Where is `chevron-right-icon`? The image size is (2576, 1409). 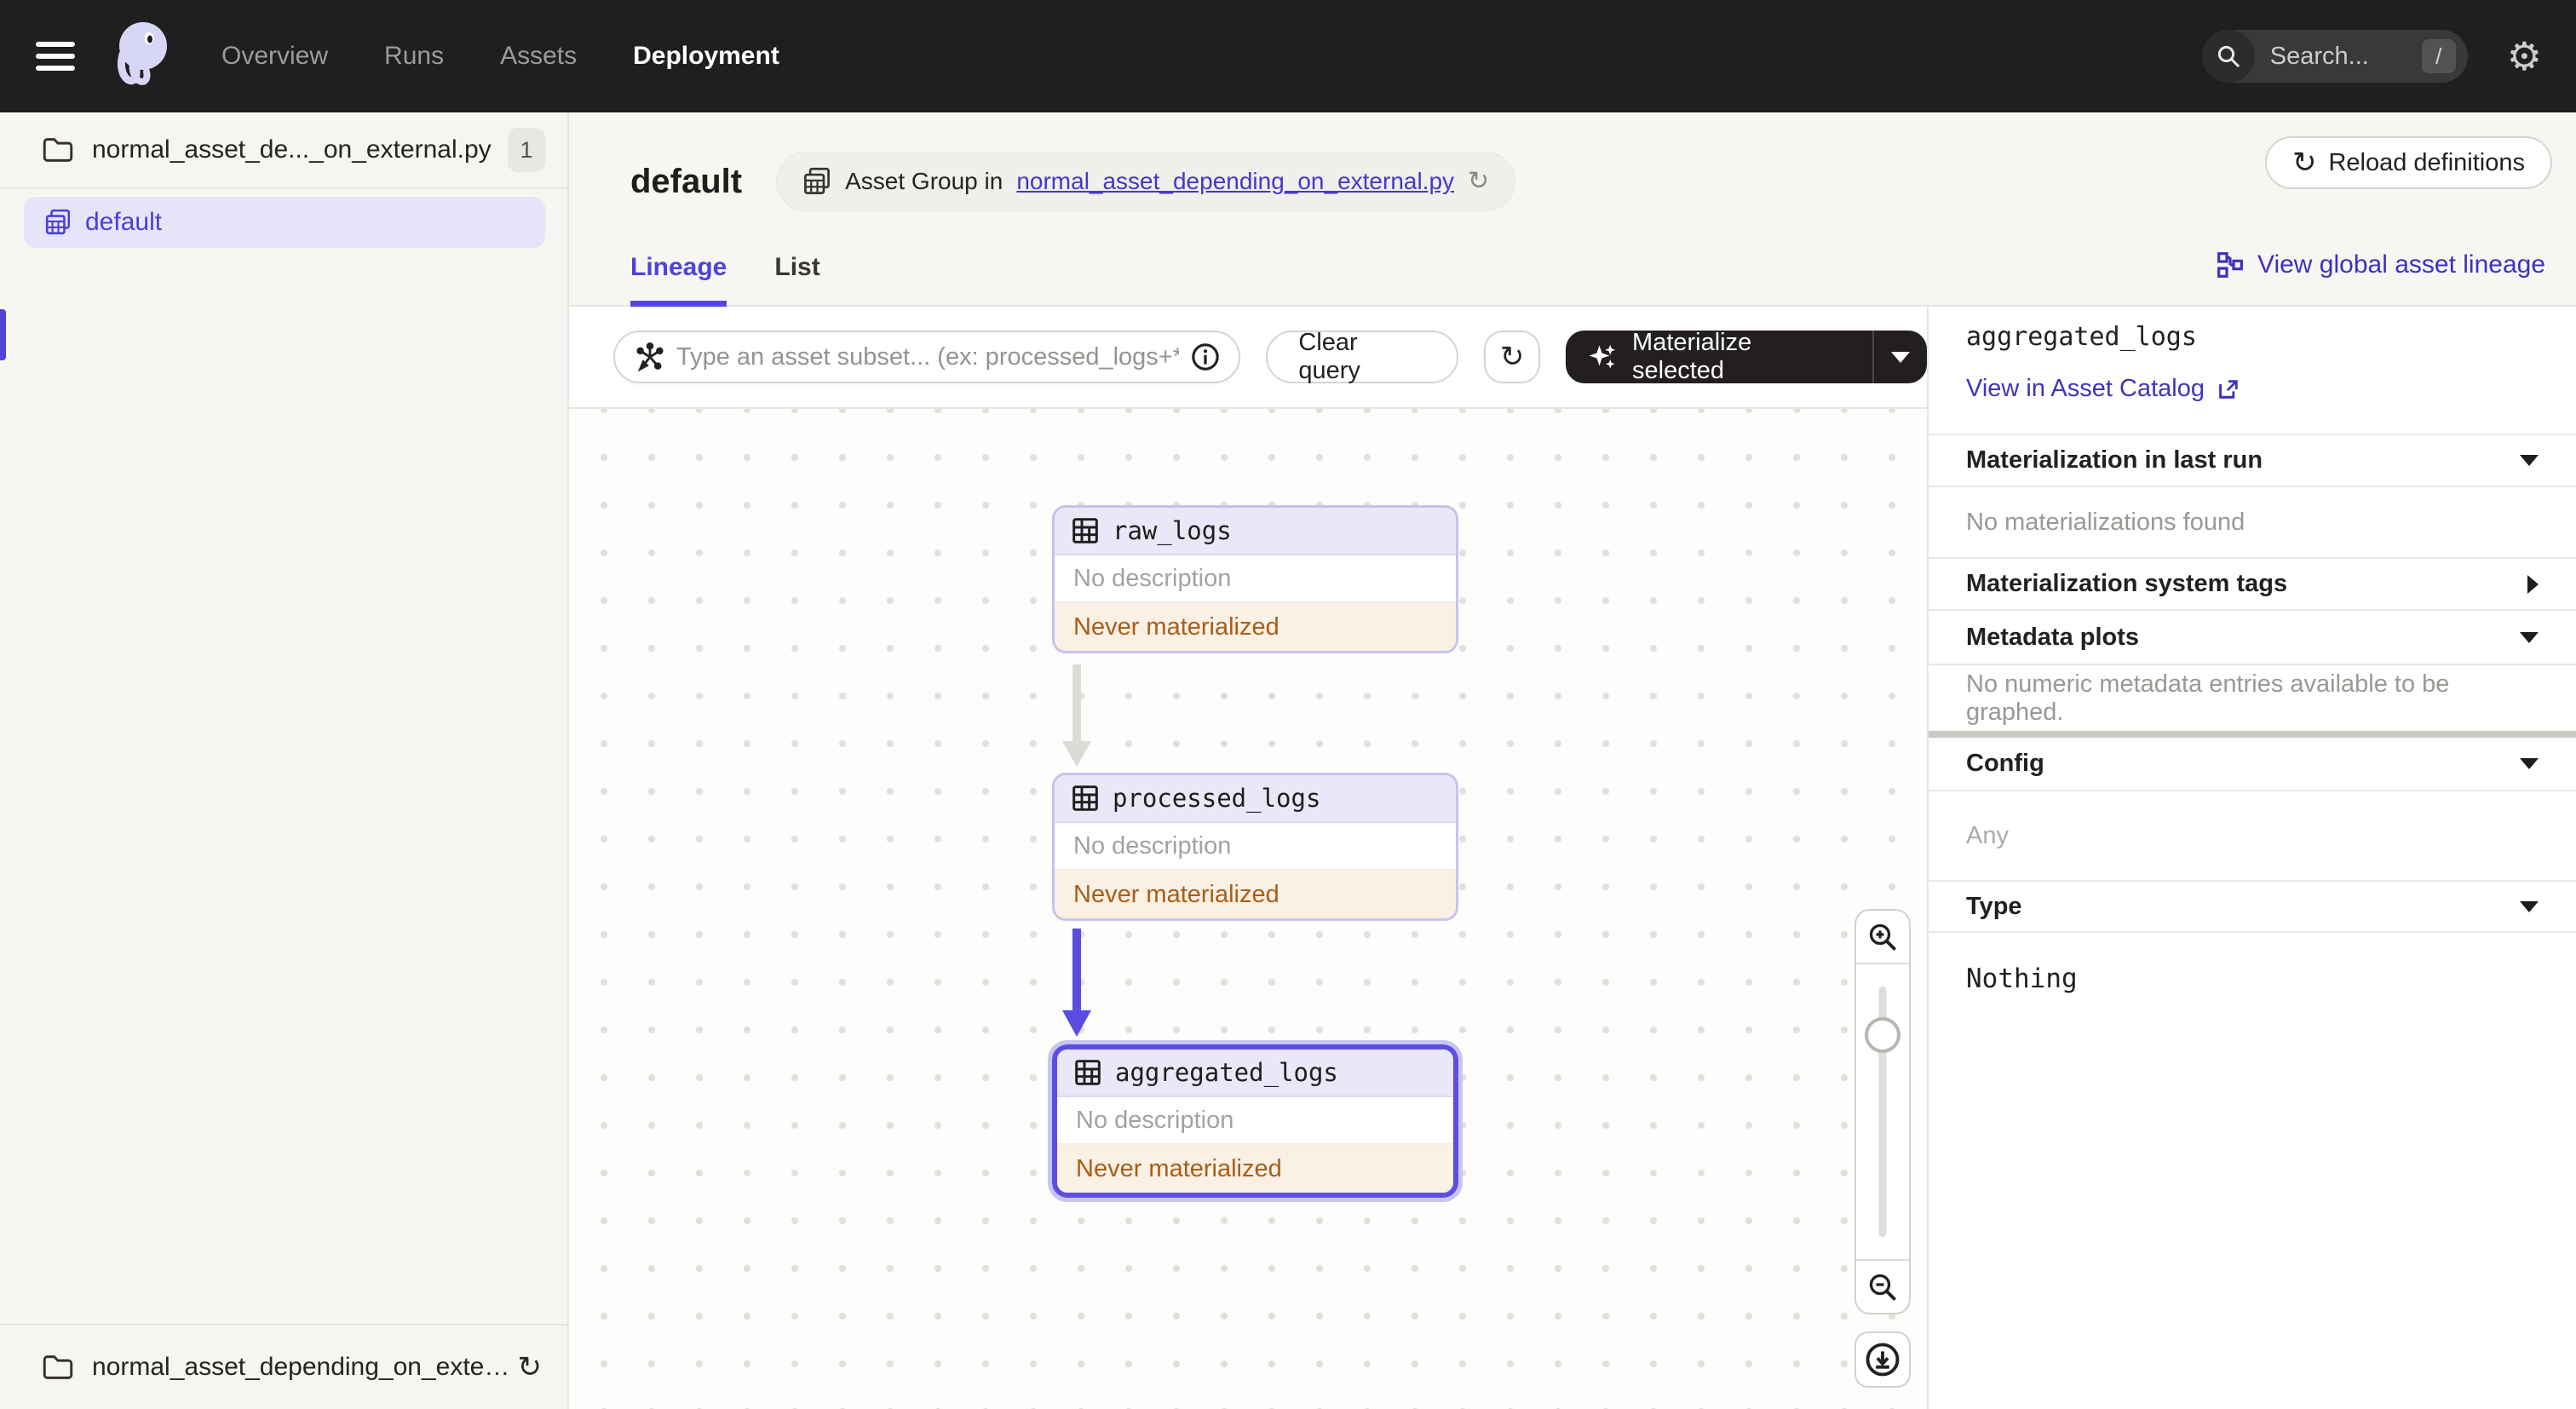 chevron-right-icon is located at coordinates (2533, 584).